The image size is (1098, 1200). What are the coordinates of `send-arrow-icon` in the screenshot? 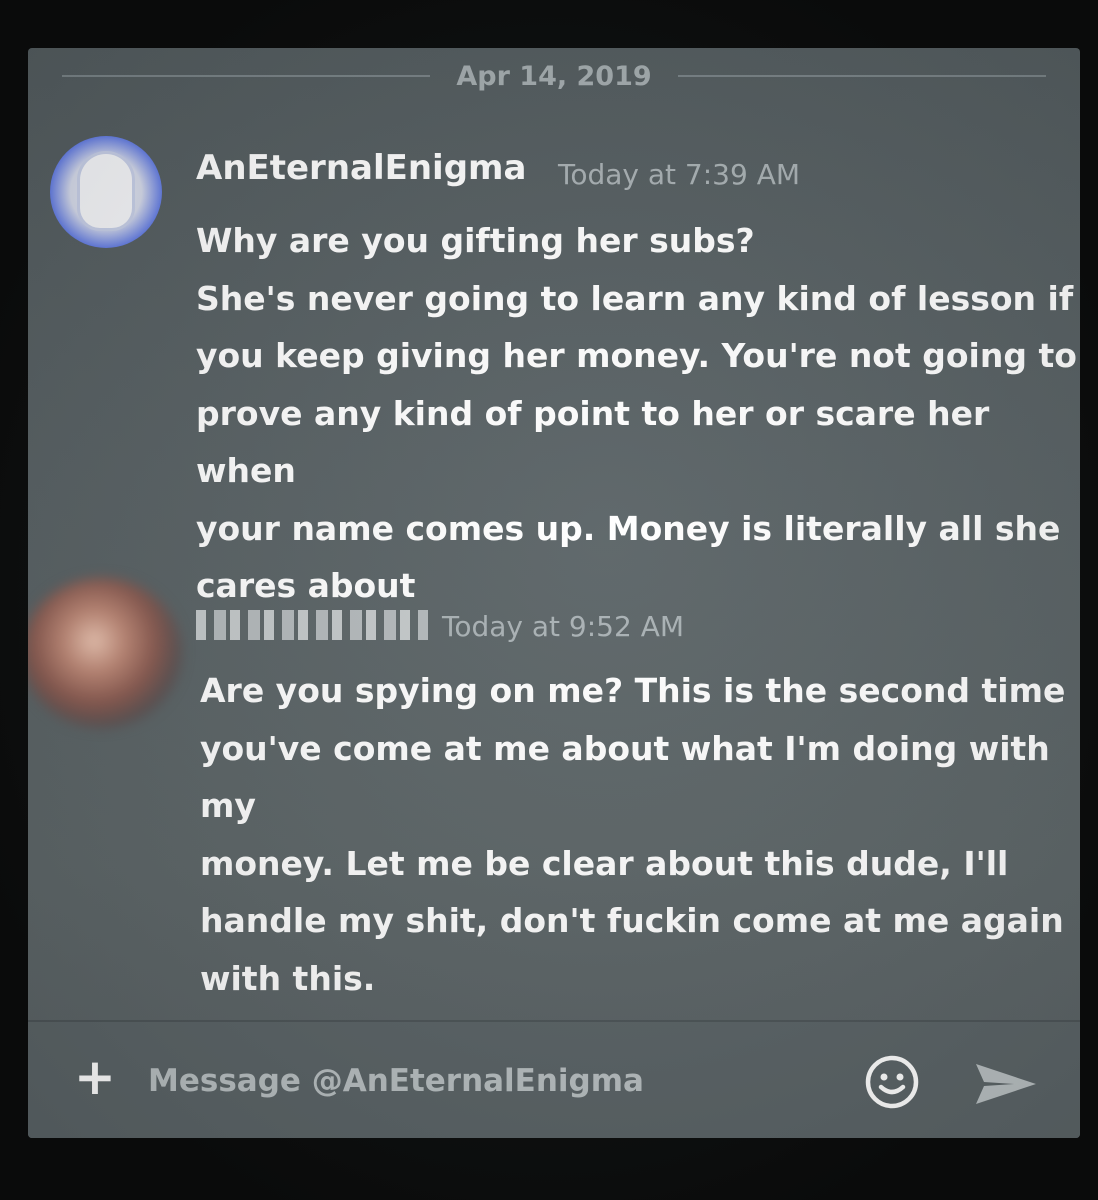 It's located at (1006, 1084).